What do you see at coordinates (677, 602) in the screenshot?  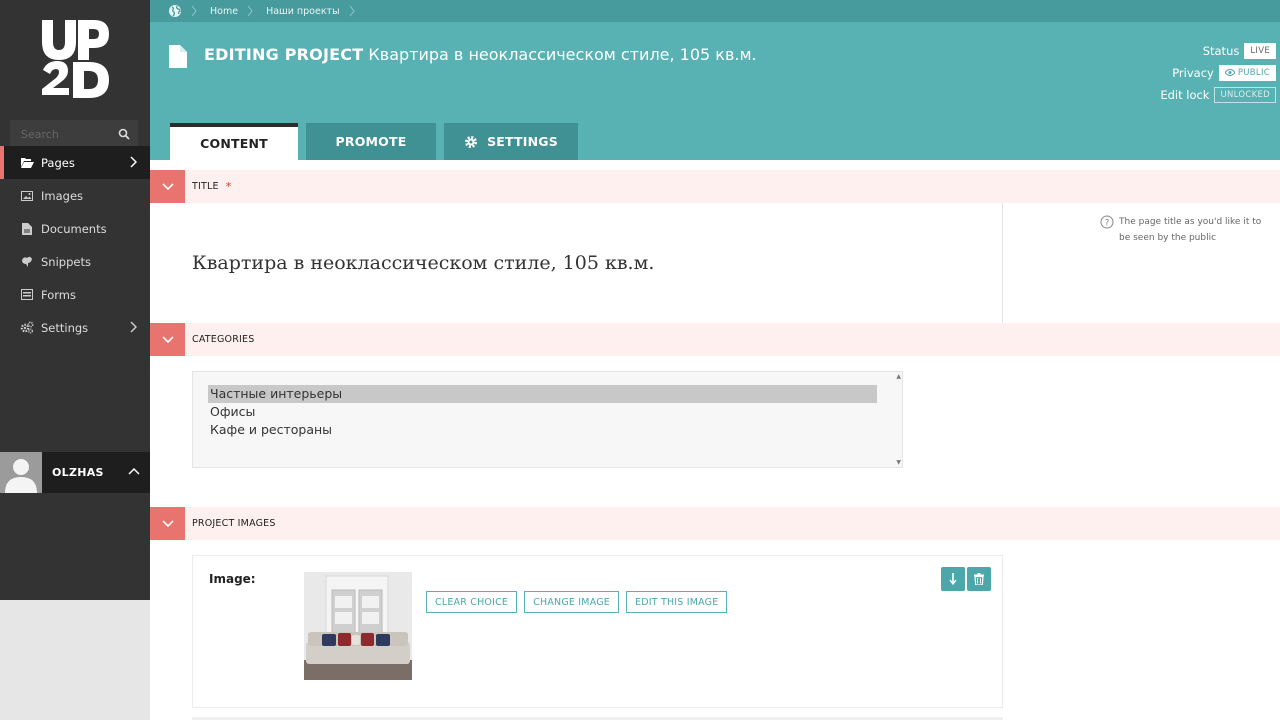 I see `edit-image-button: EDIT THIS IMAGE` at bounding box center [677, 602].